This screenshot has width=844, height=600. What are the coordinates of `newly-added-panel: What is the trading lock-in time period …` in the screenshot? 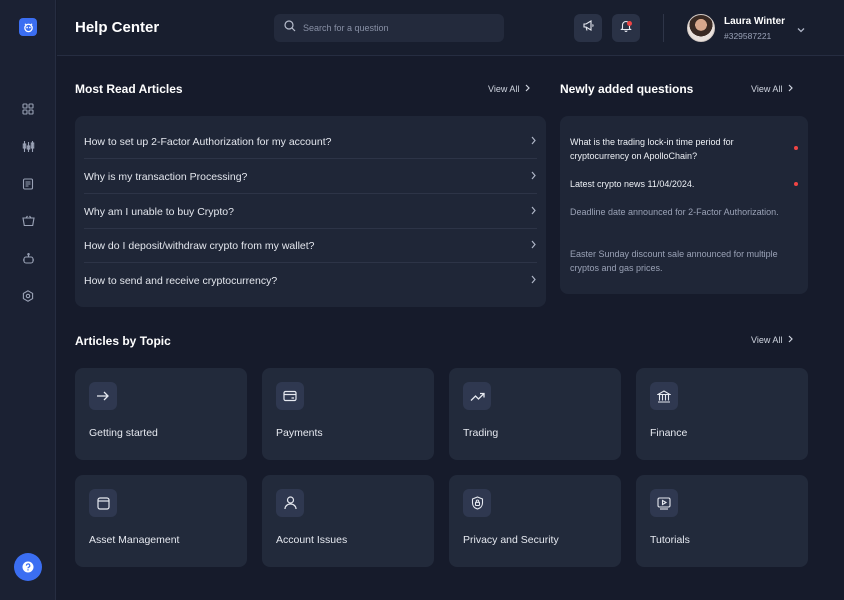 It's located at (684, 205).